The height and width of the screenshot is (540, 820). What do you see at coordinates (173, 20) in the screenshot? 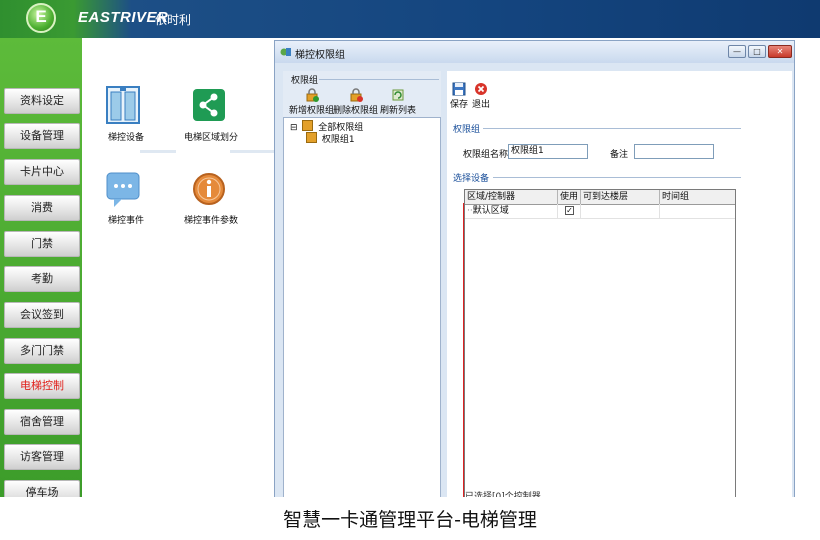
I see `brand-name-cn: 依时利` at bounding box center [173, 20].